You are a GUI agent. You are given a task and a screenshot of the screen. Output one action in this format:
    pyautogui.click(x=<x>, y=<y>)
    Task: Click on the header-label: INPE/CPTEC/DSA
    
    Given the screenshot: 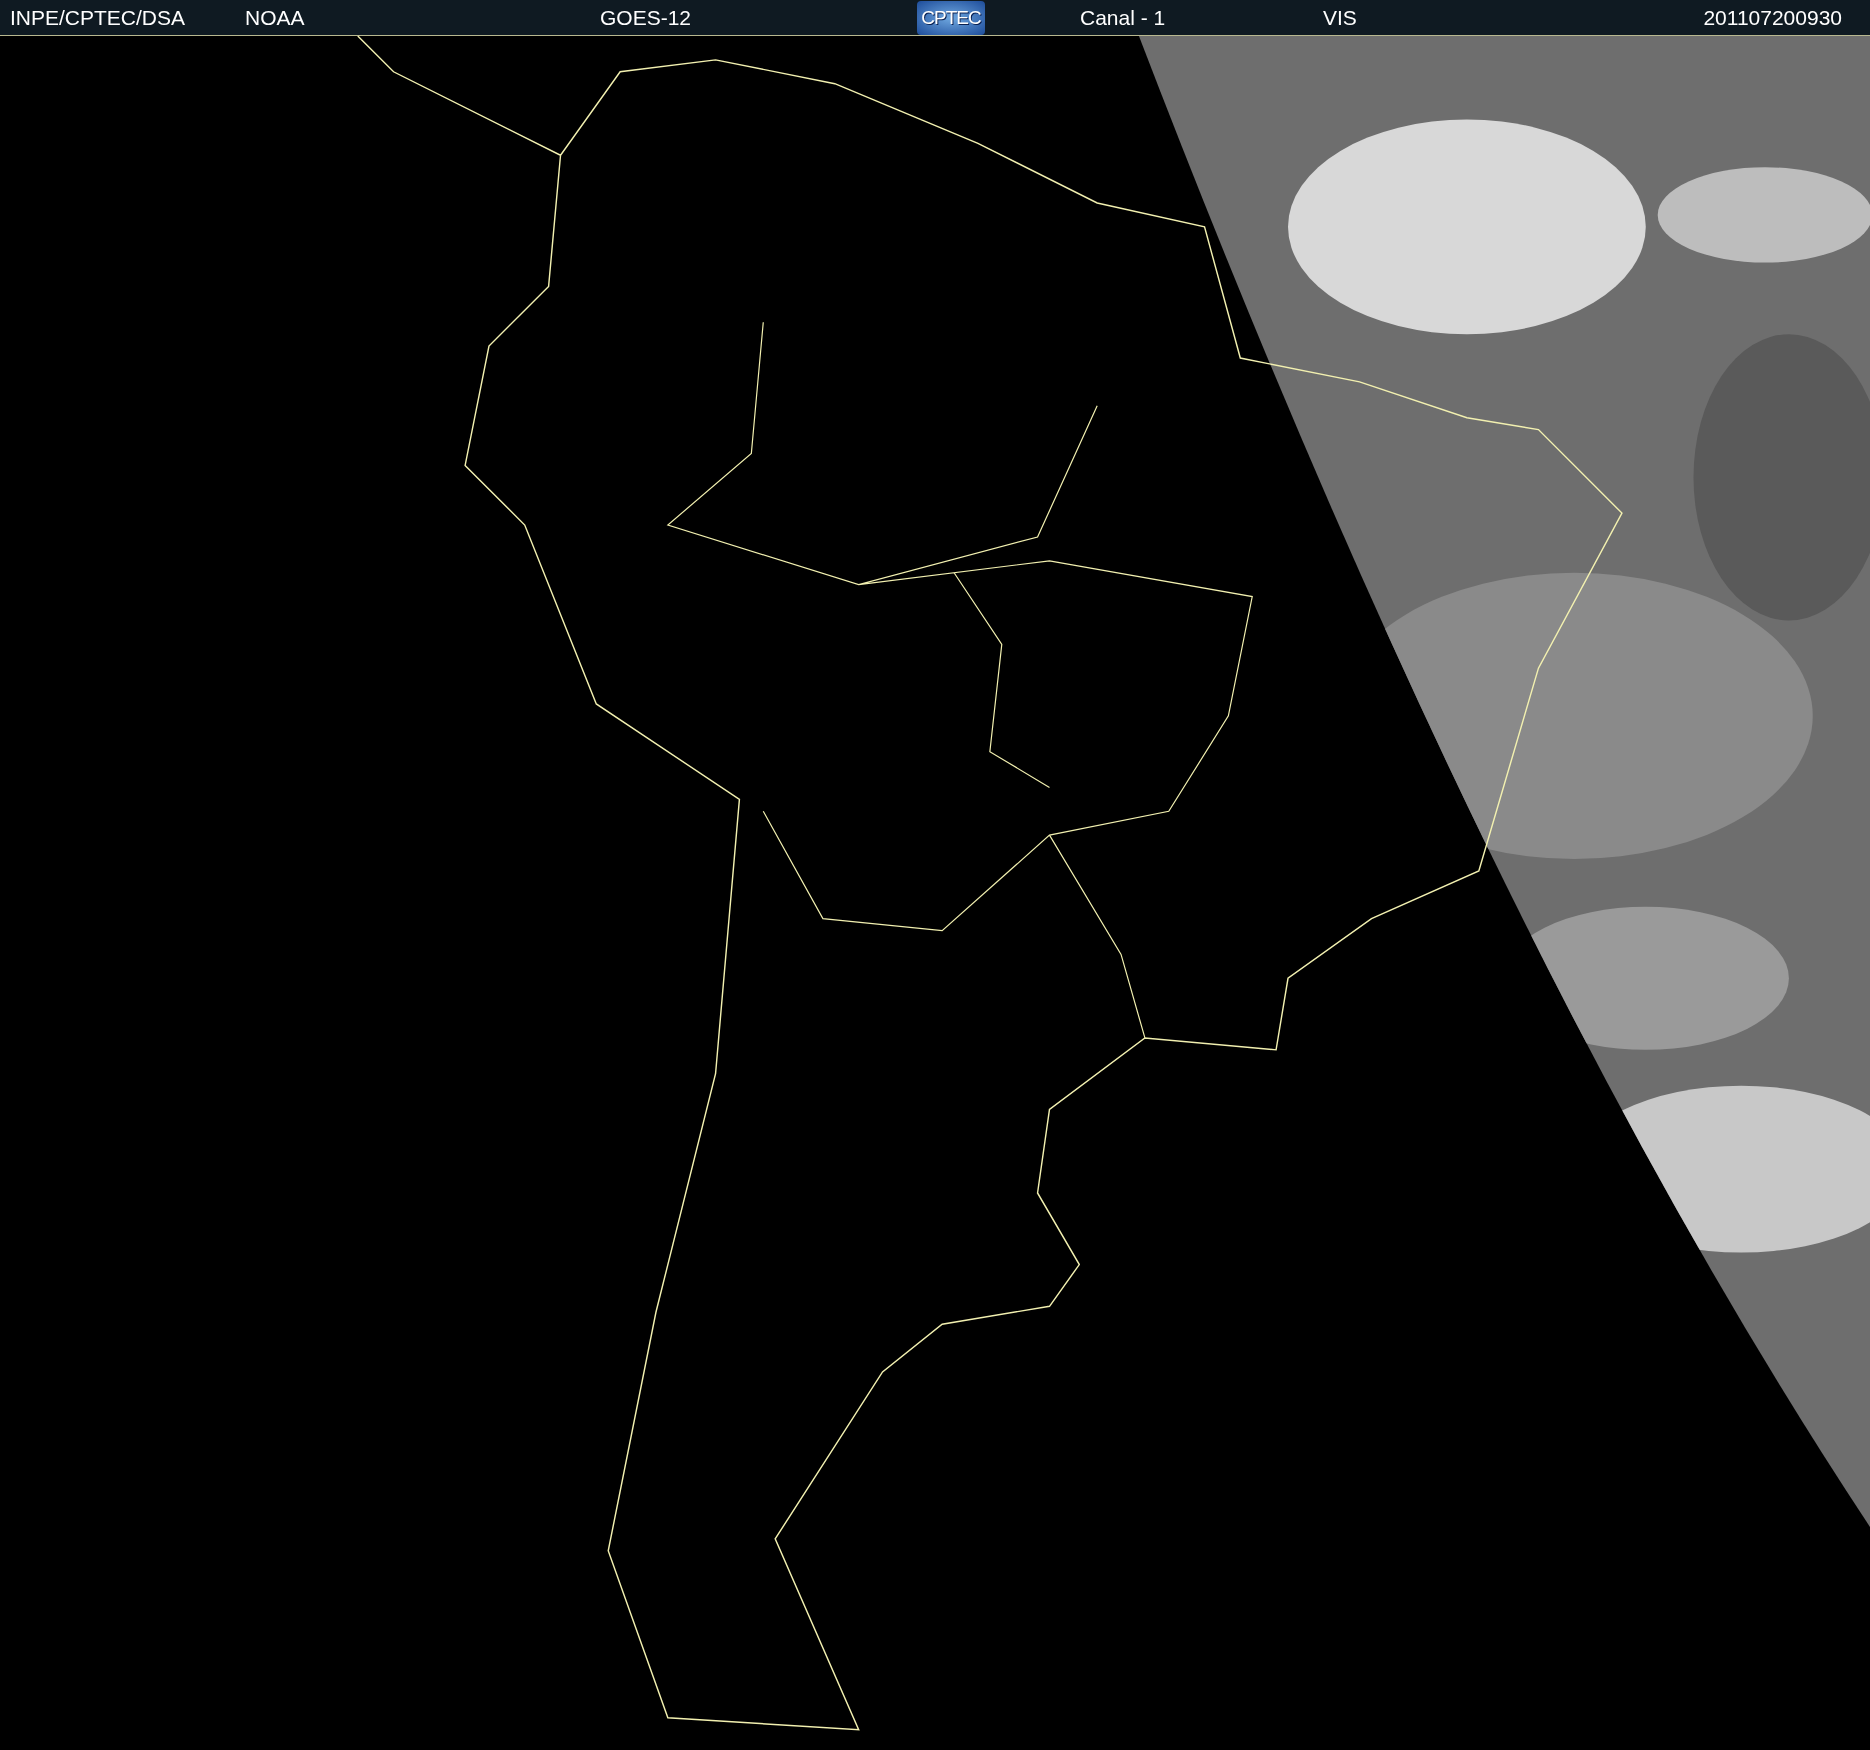 What is the action you would take?
    pyautogui.click(x=98, y=17)
    